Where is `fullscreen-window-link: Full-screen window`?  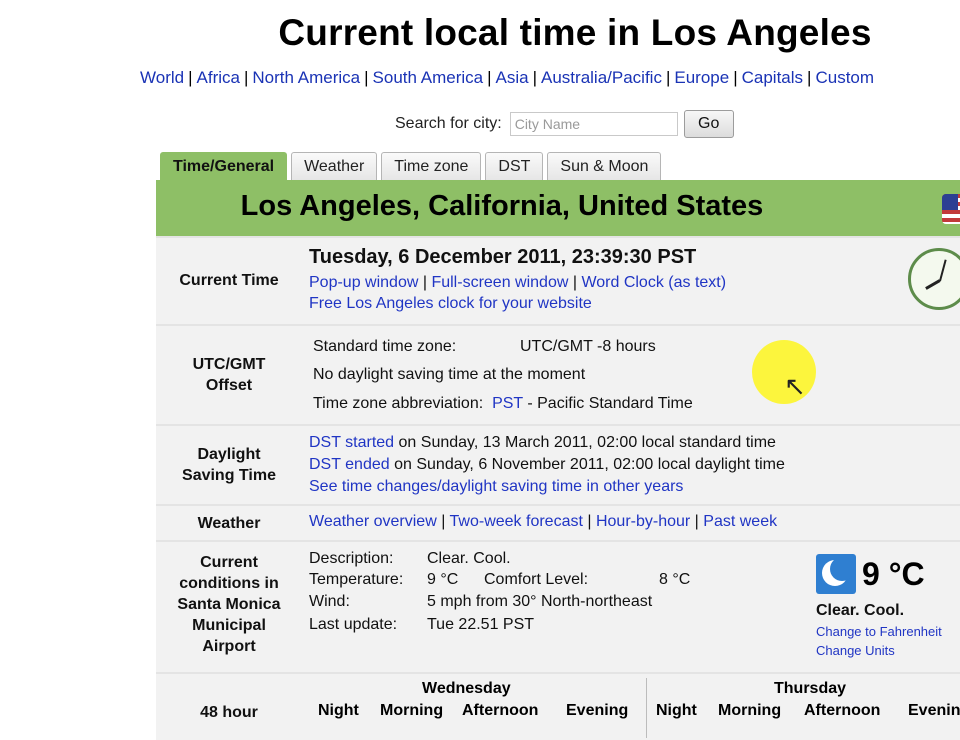 fullscreen-window-link: Full-screen window is located at coordinates (499, 282).